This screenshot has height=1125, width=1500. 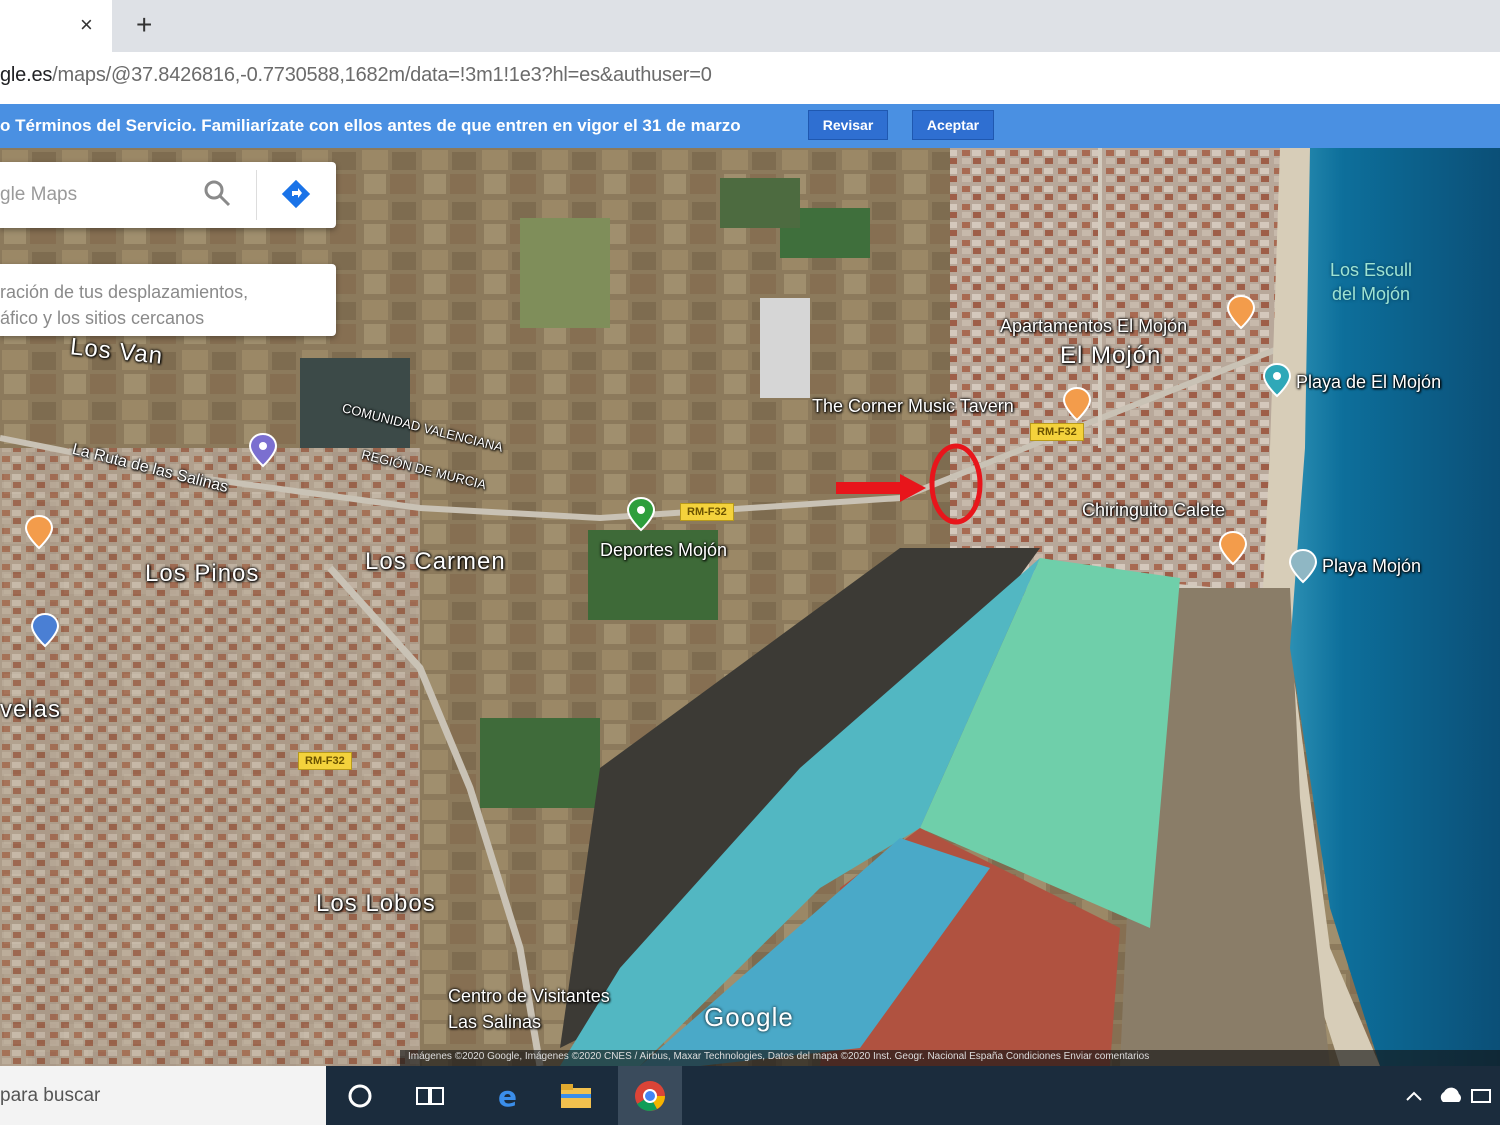 What do you see at coordinates (56, 26) in the screenshot?
I see `active-tab` at bounding box center [56, 26].